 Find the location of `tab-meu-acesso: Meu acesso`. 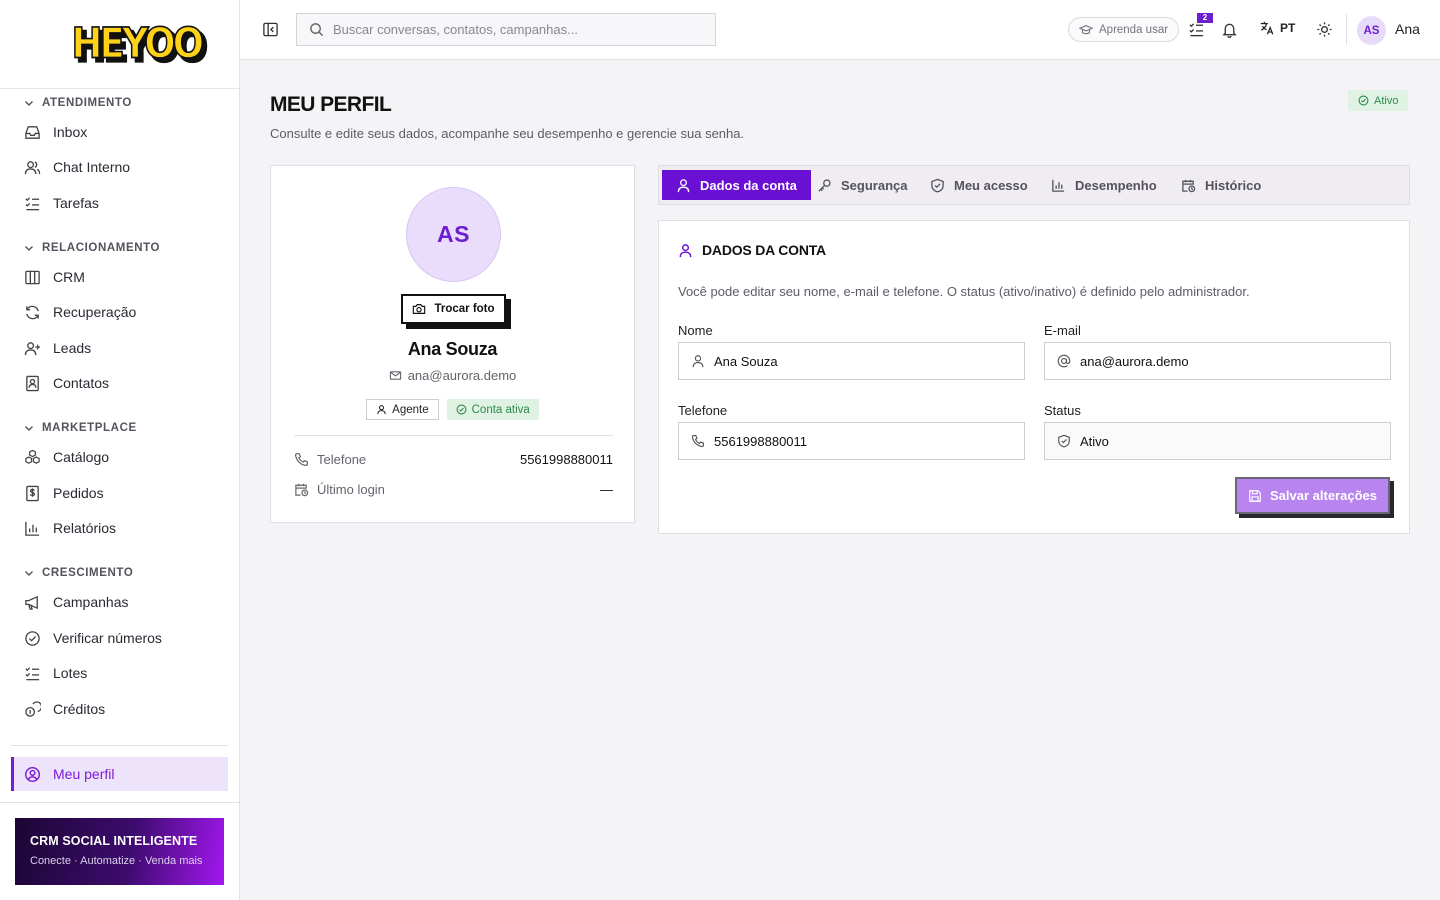

tab-meu-acesso: Meu acesso is located at coordinates (979, 185).